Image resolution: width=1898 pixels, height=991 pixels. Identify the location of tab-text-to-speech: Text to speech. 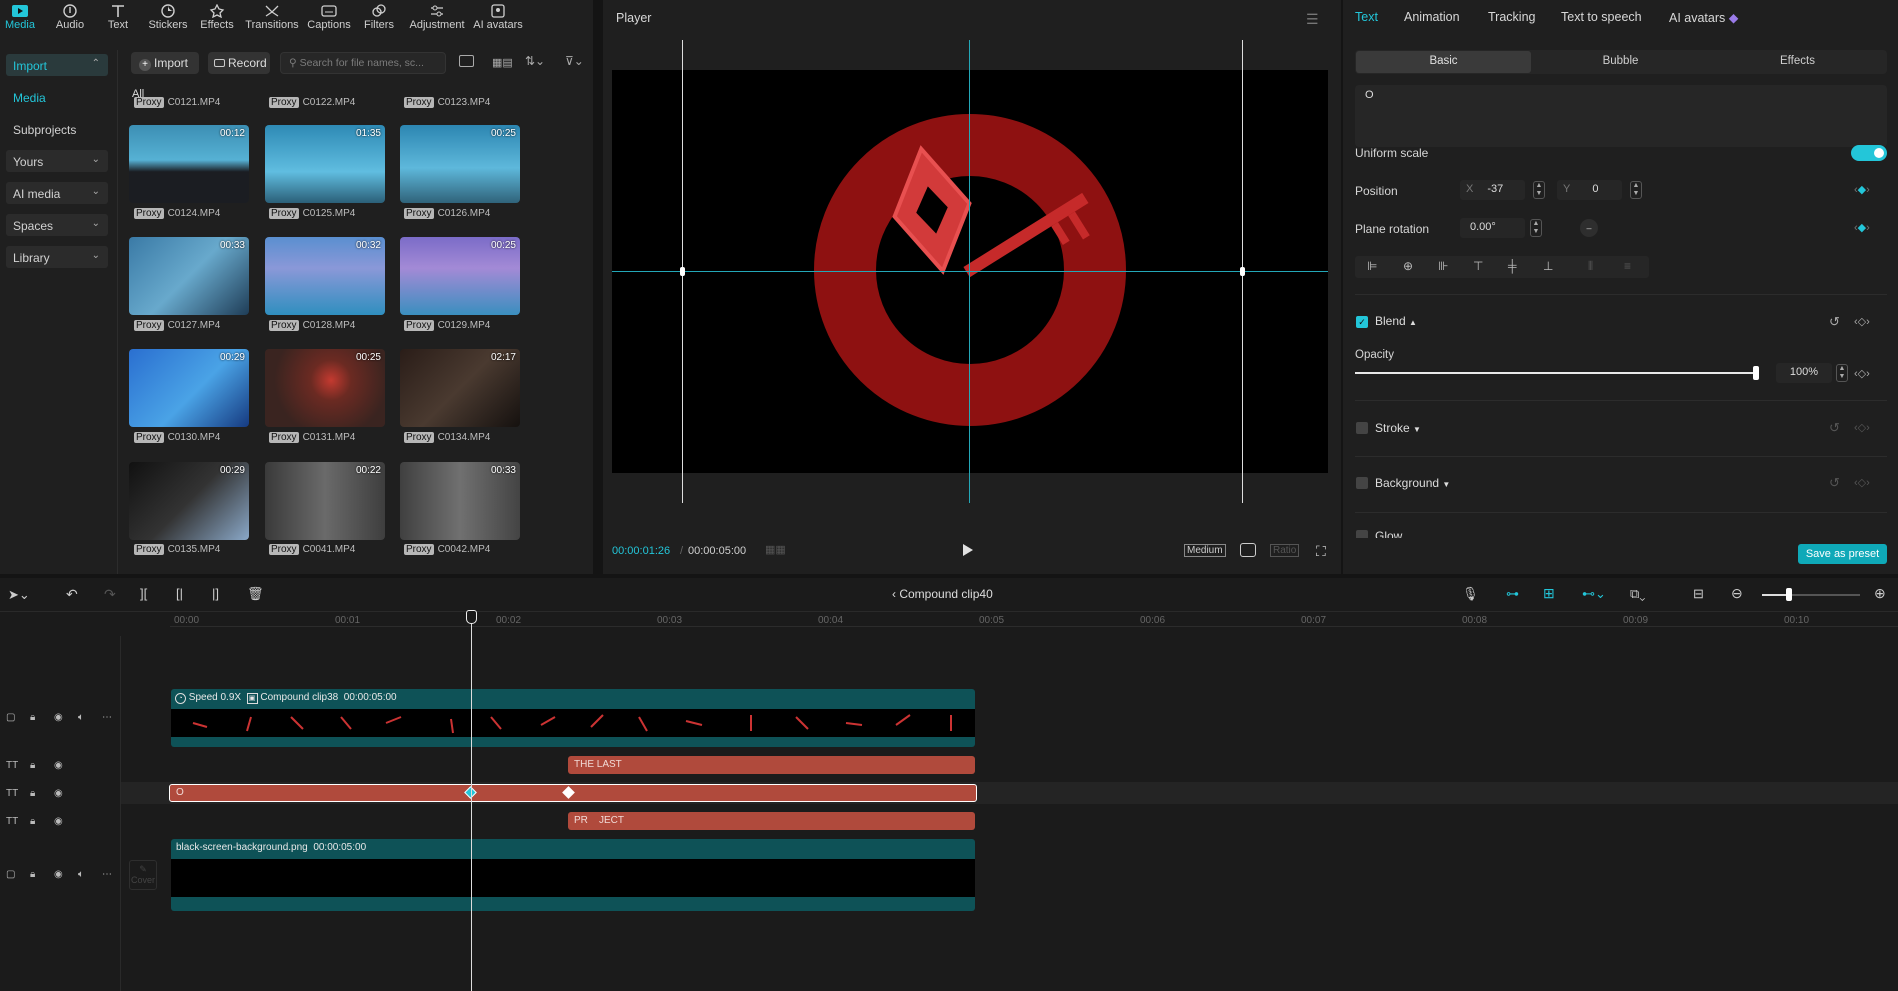
(1601, 17).